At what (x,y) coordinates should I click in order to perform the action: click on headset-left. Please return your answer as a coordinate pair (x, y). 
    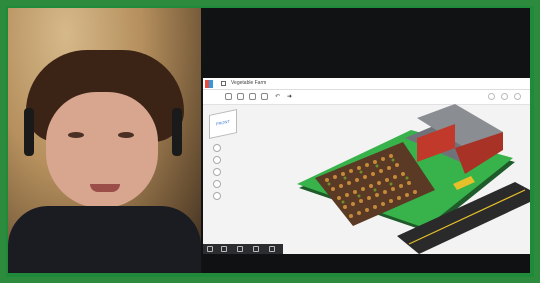
    Looking at the image, I should click on (29, 132).